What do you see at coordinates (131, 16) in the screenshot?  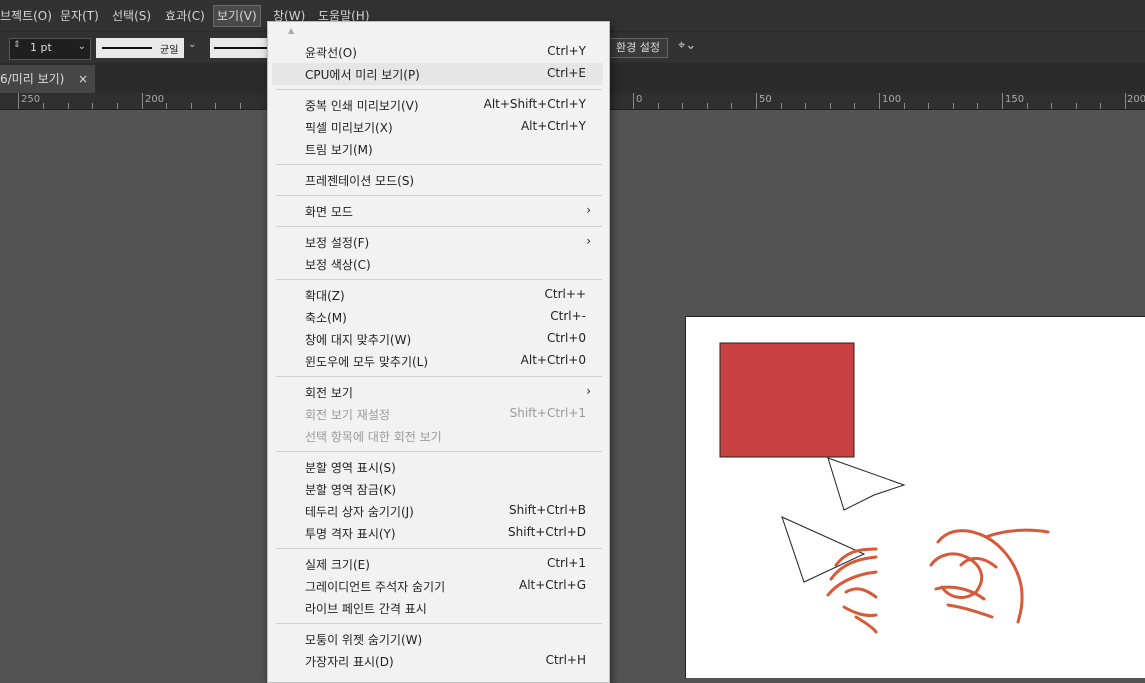 I see `menu-select: 선택(S)` at bounding box center [131, 16].